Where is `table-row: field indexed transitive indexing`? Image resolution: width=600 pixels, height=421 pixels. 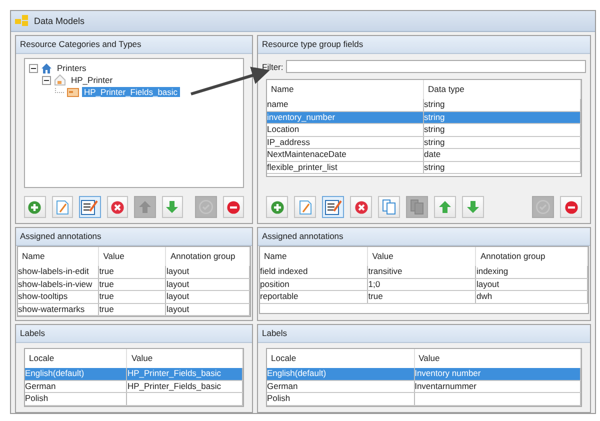
table-row: field indexed transitive indexing is located at coordinates (424, 272).